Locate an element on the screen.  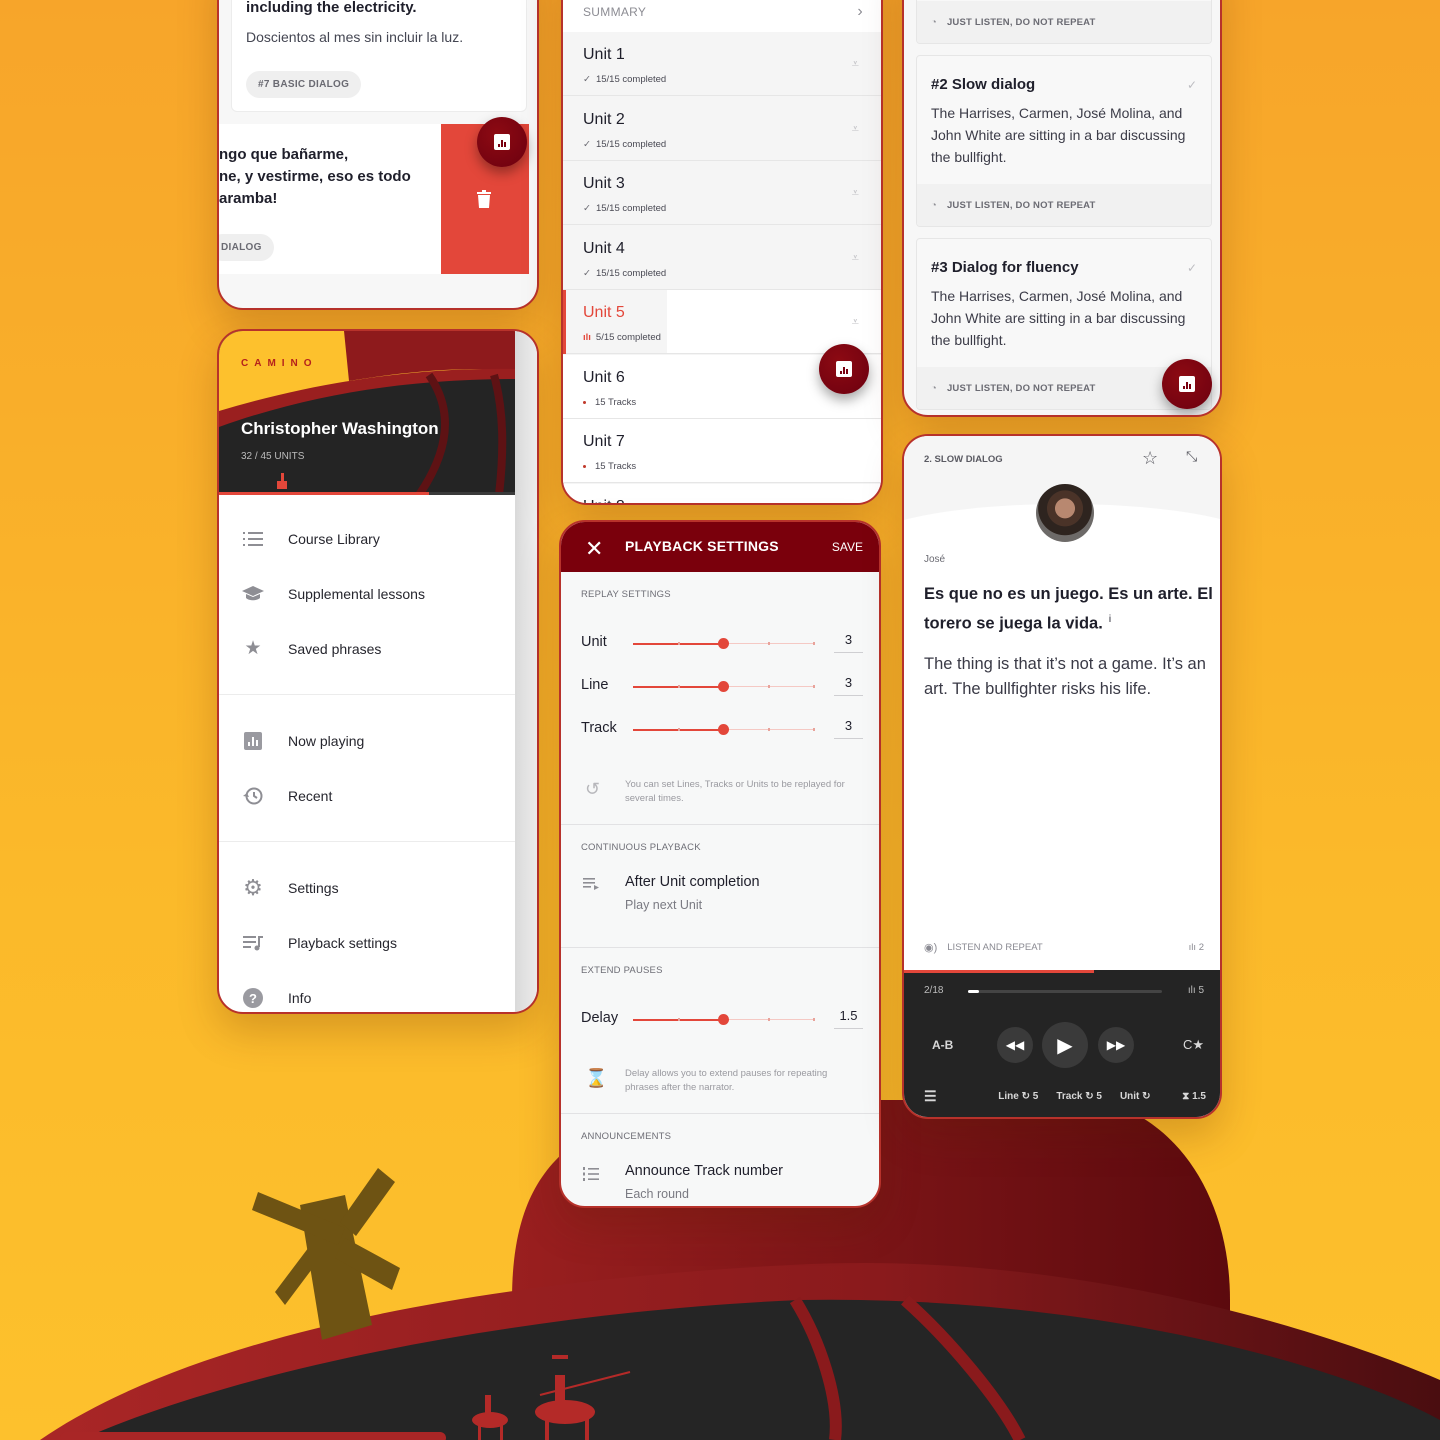
play-button: ▶ is located at coordinates (1065, 1045).